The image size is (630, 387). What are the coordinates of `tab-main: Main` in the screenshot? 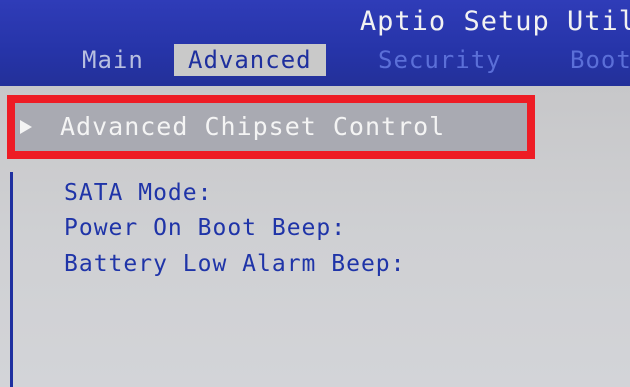 It's located at (113, 60).